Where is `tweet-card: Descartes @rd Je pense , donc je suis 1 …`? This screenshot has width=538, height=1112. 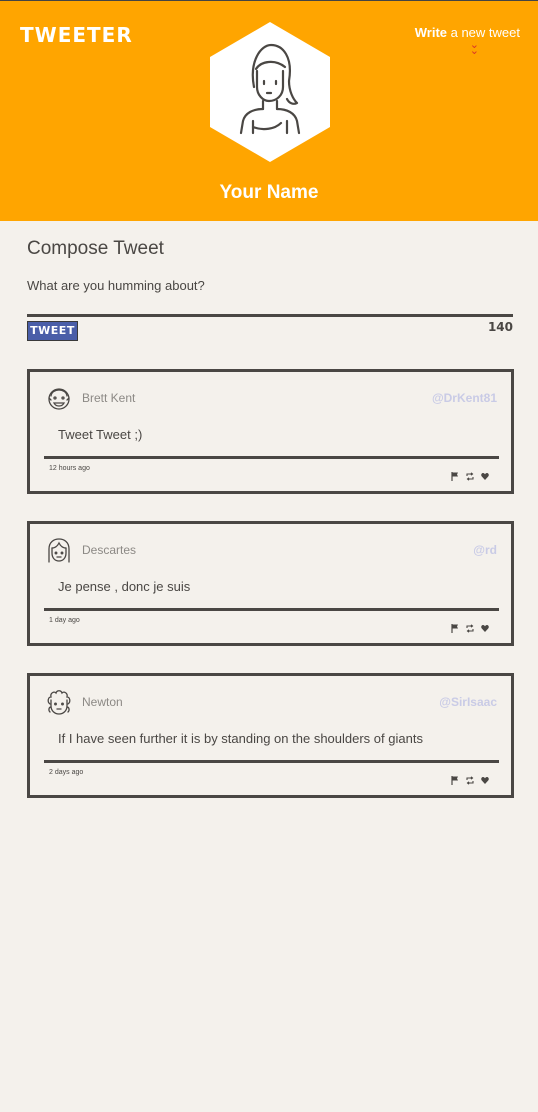 tweet-card: Descartes @rd Je pense , donc je suis 1 … is located at coordinates (270, 583).